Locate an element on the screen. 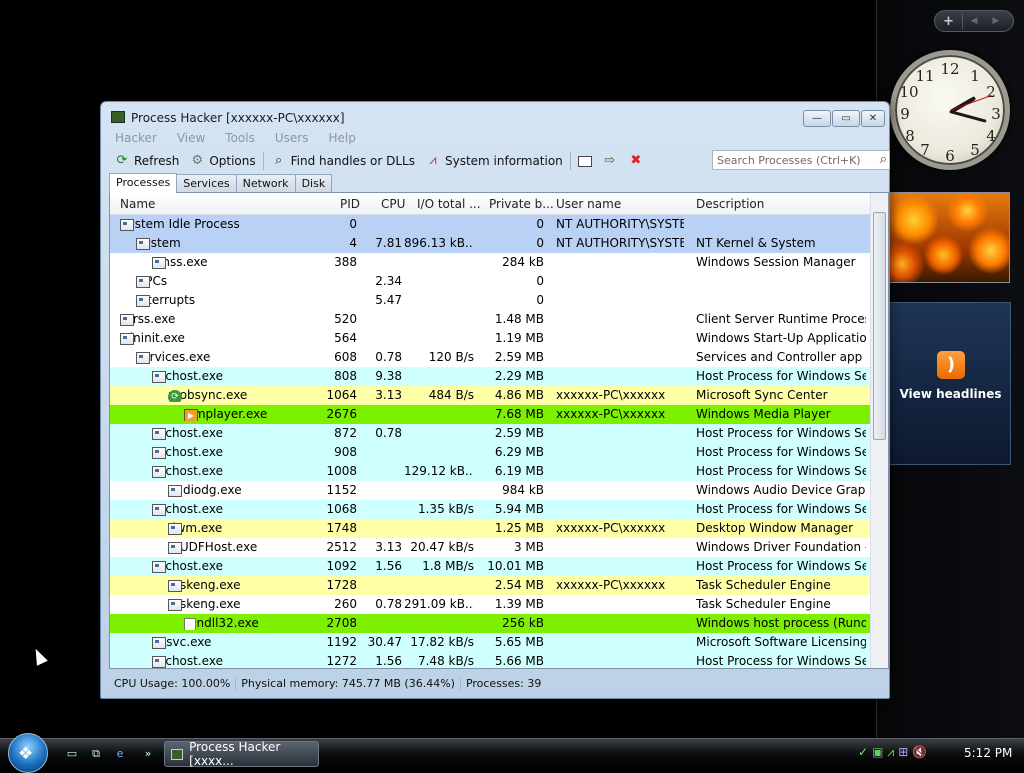  col-user-name: User name is located at coordinates (588, 204).